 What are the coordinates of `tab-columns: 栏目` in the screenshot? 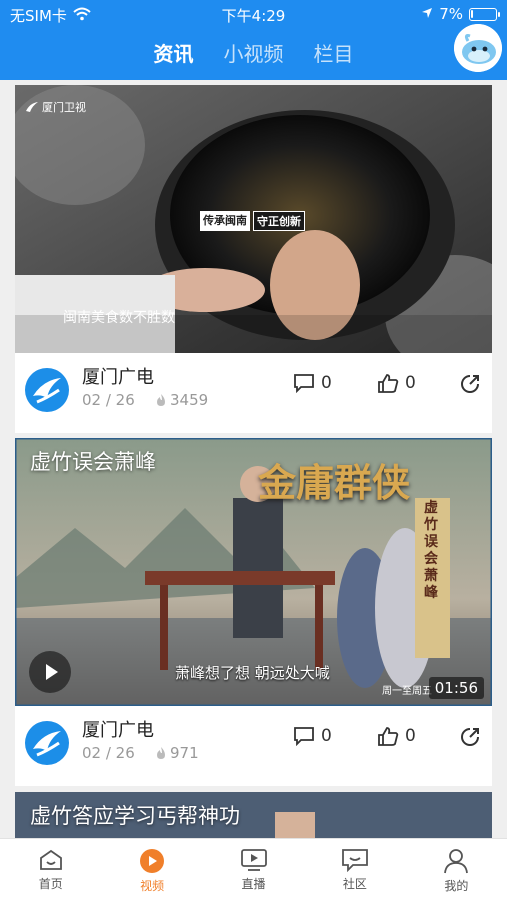 It's located at (334, 52).